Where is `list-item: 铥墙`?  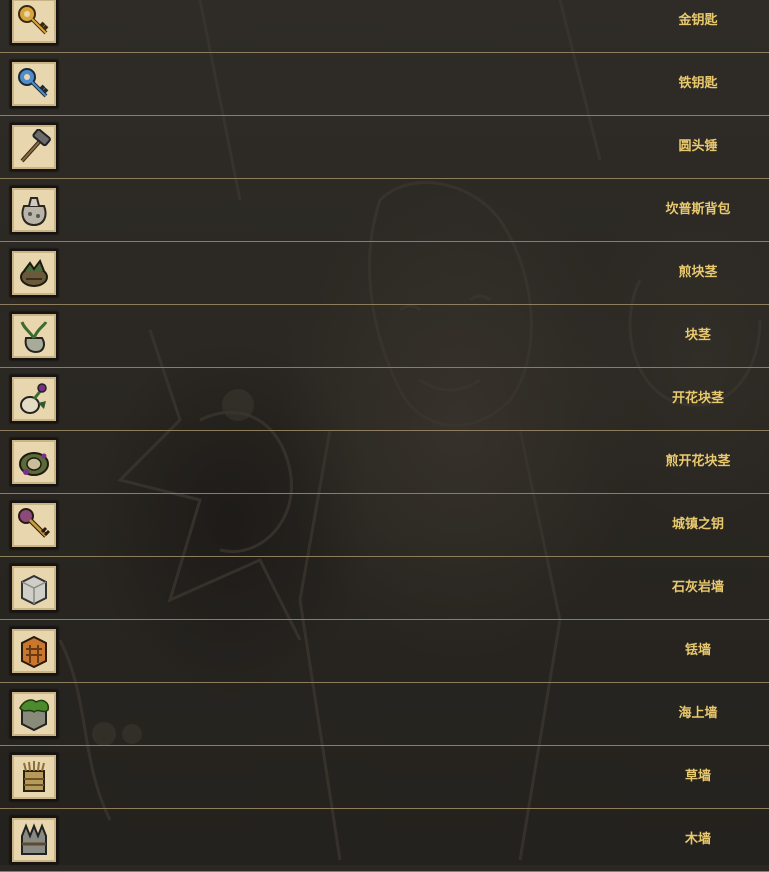 list-item: 铥墙 is located at coordinates (384, 651).